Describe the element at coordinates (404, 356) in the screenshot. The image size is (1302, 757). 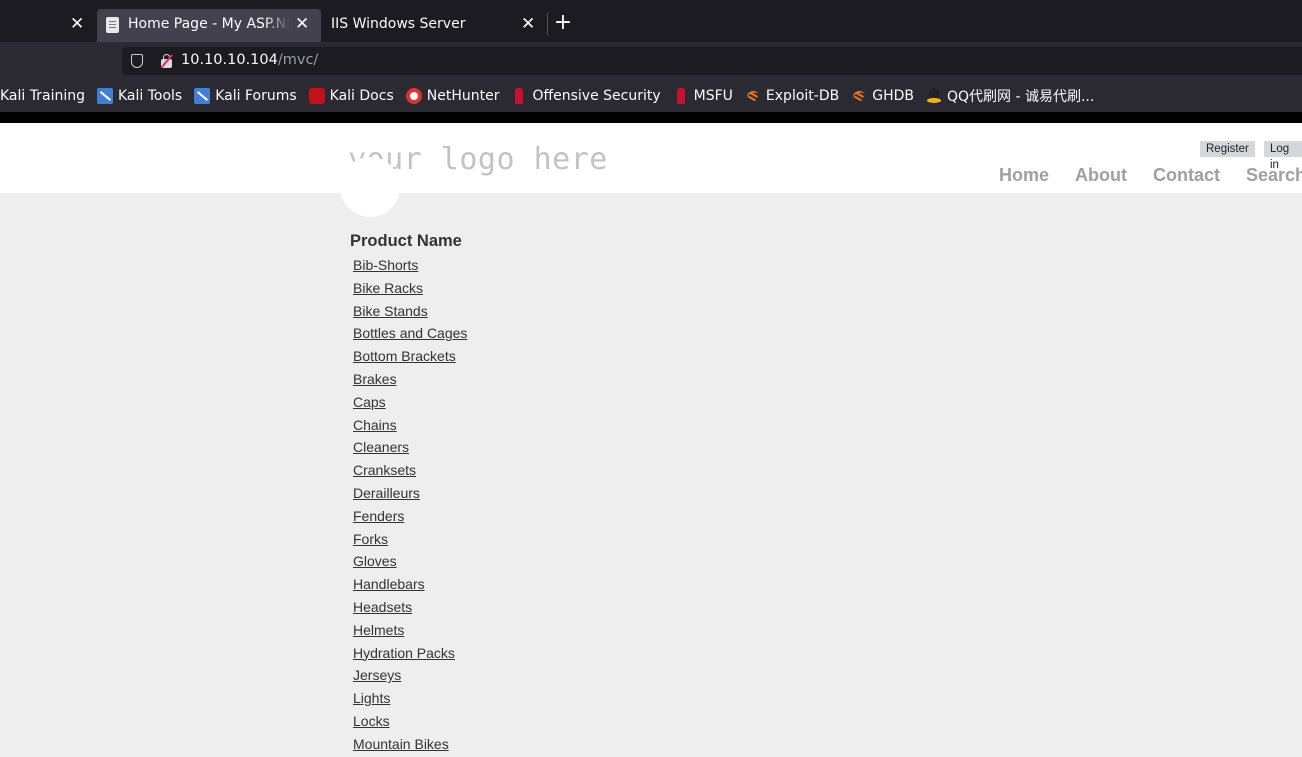
I see `product-link: Bottom Brackets` at that location.